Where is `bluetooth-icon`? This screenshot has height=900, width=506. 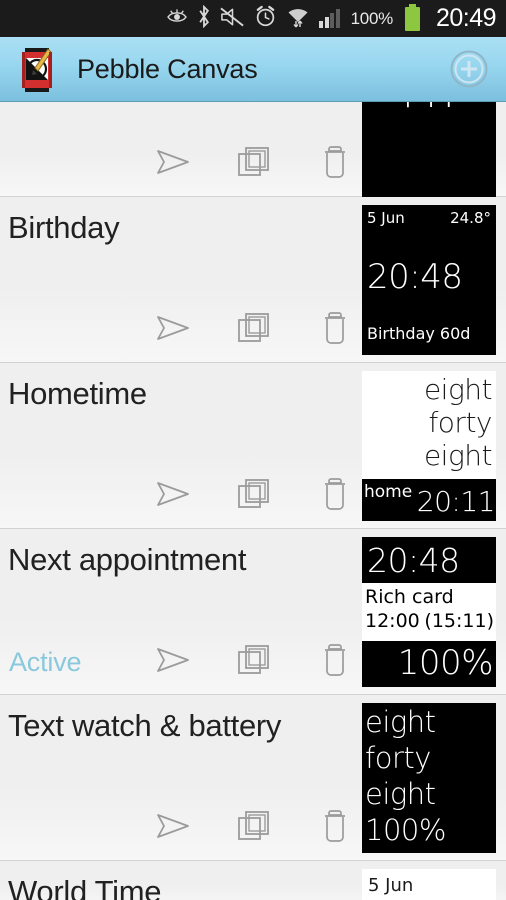 bluetooth-icon is located at coordinates (204, 18).